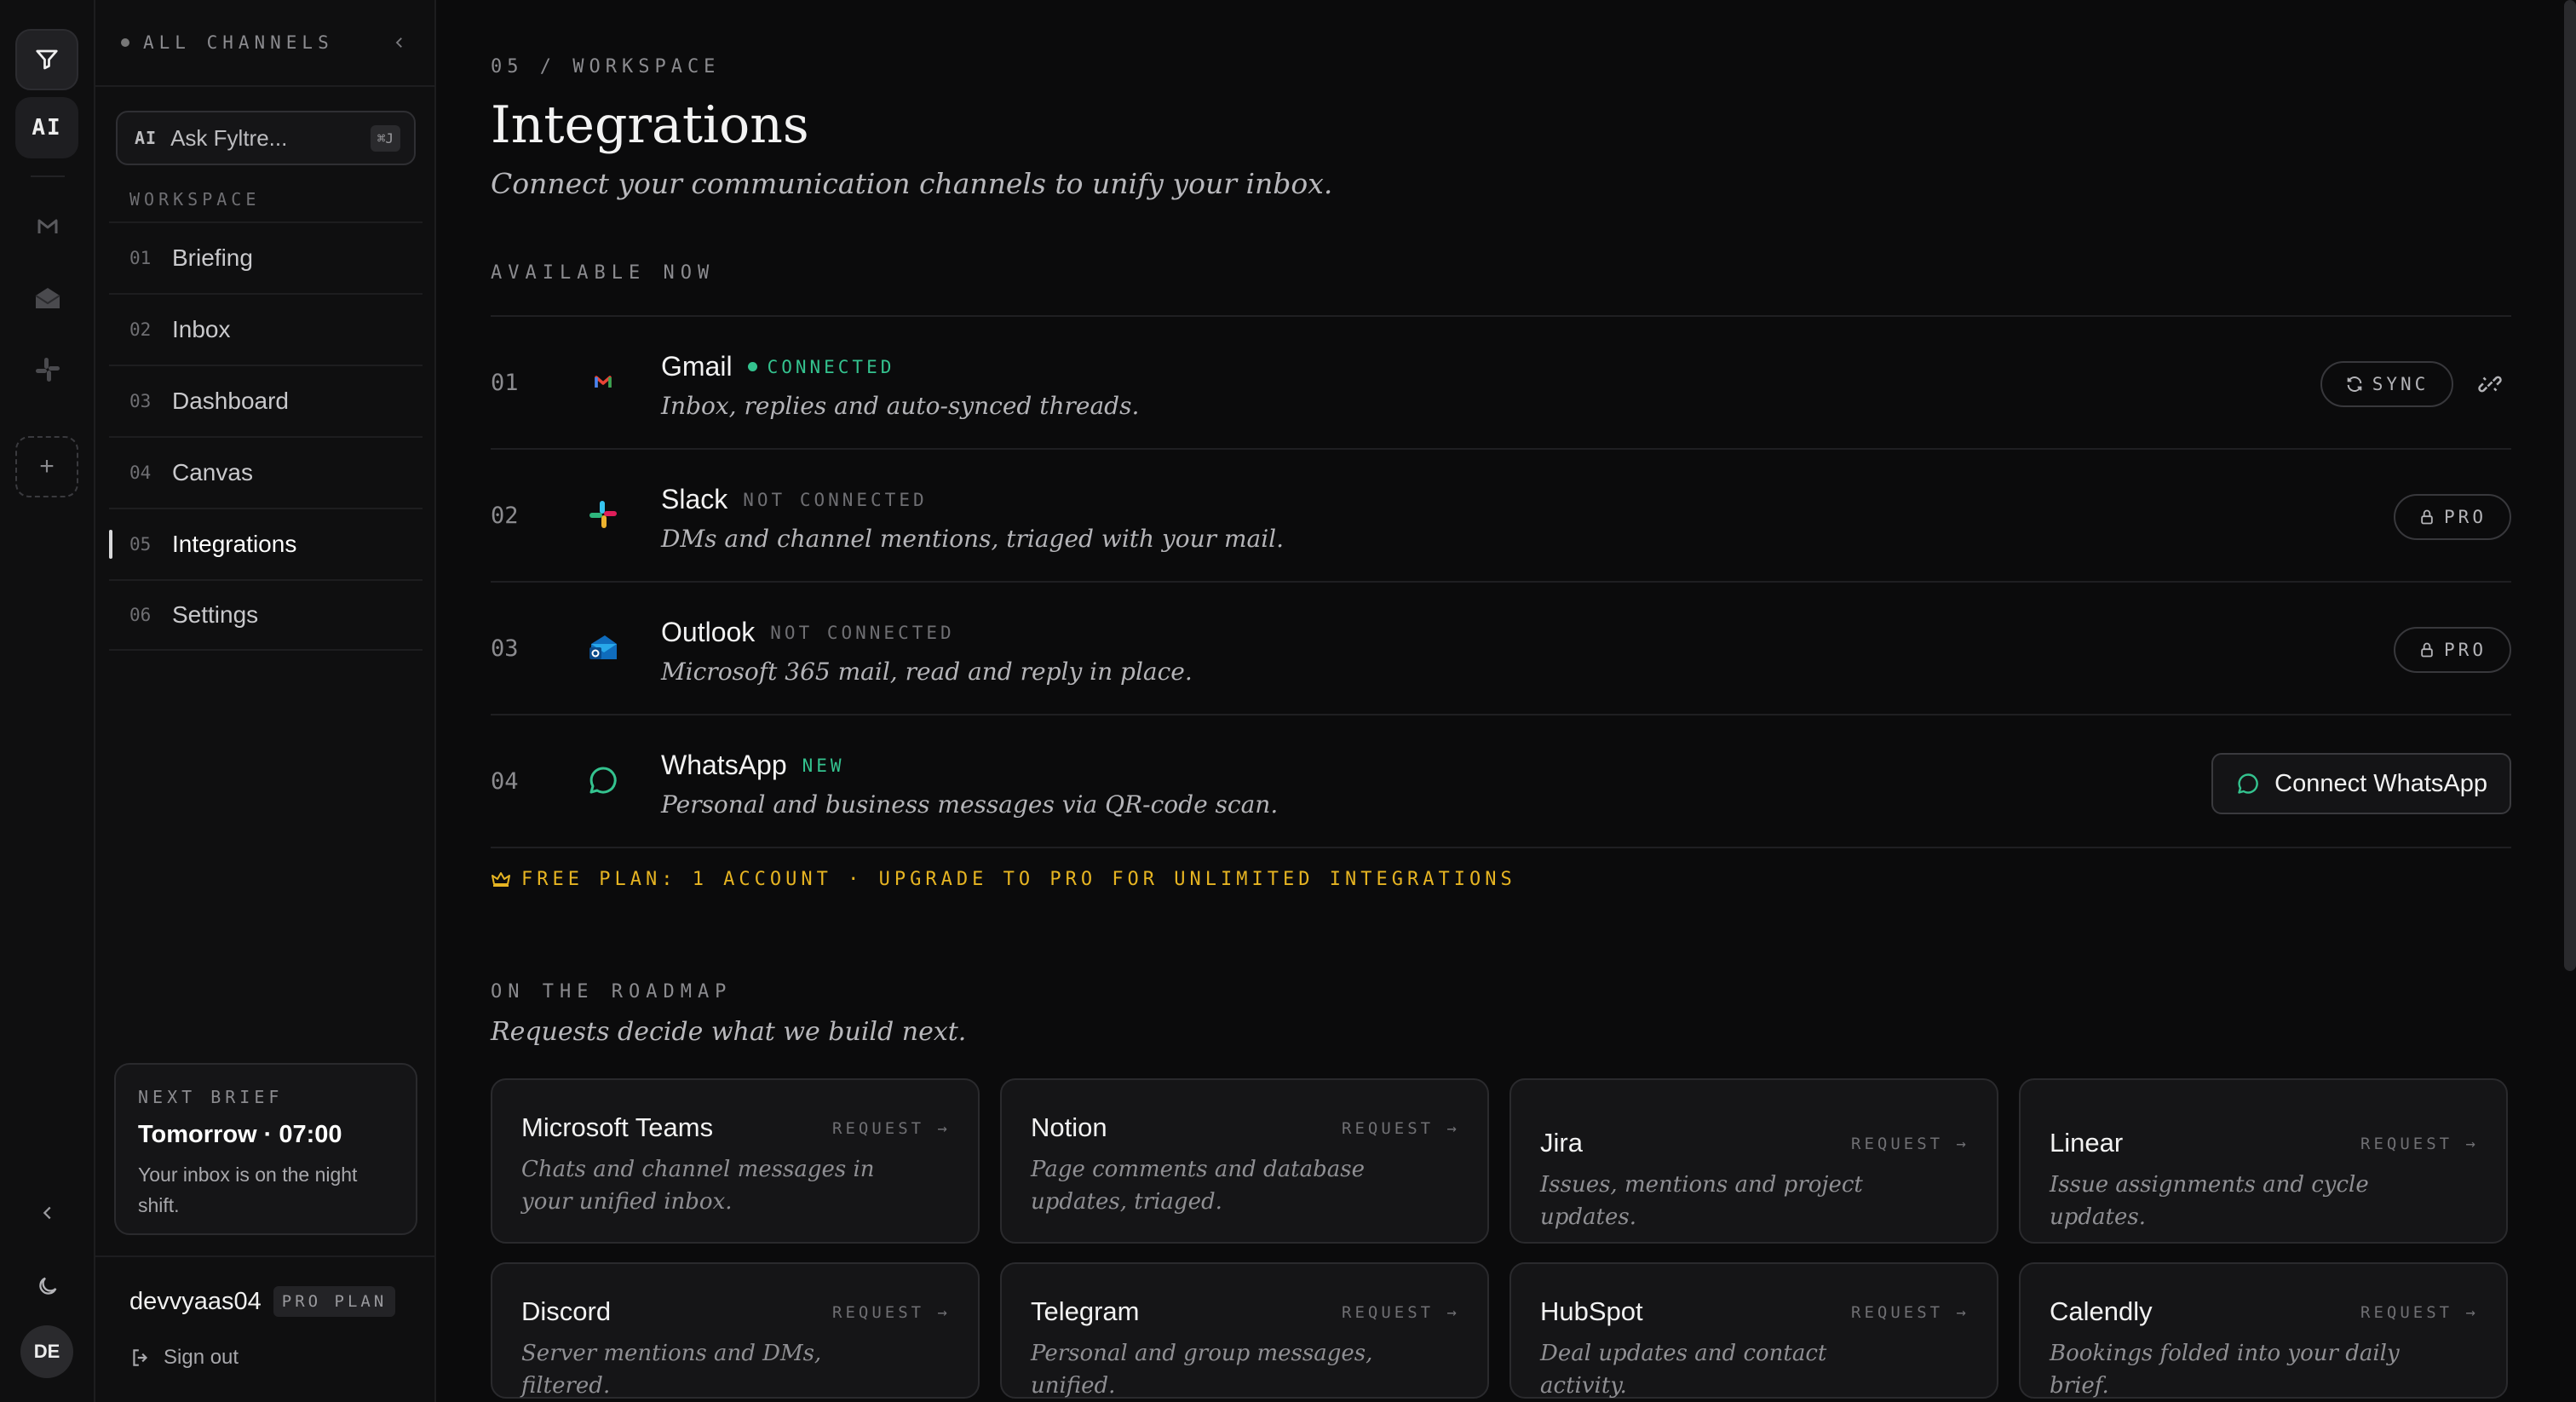  Describe the element at coordinates (264, 1328) in the screenshot. I see `sidebar-footer: devvyaas04 PRO PLAN Sign out` at that location.